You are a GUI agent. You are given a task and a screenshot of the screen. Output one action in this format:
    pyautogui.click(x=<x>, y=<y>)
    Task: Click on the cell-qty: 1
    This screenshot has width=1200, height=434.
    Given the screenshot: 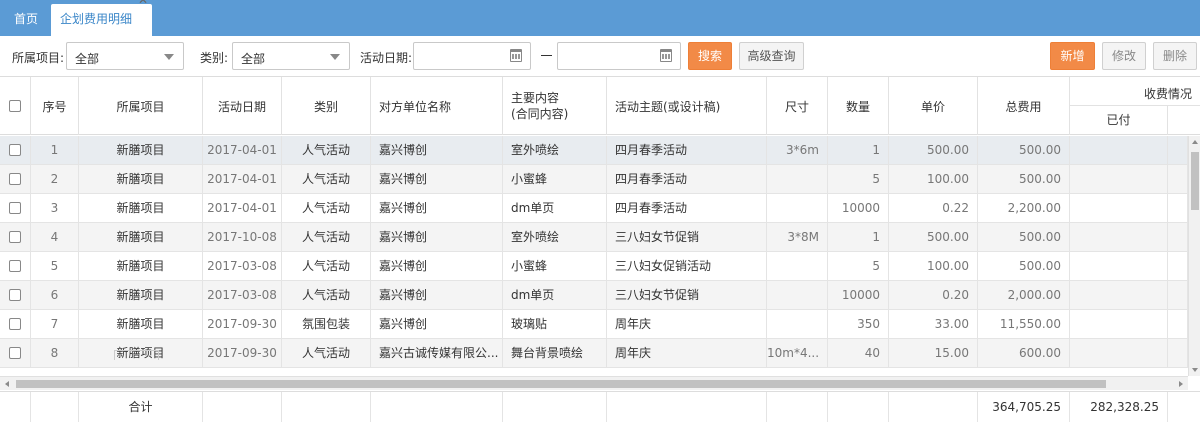 What is the action you would take?
    pyautogui.click(x=858, y=237)
    